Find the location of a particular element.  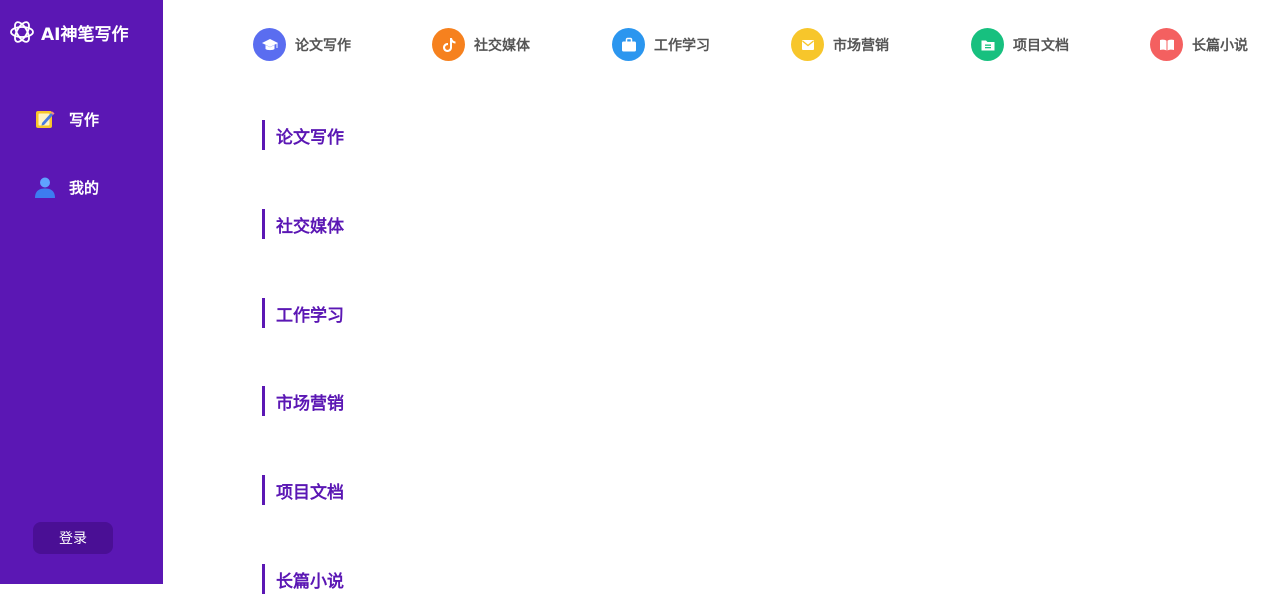

graduation-cap-icon is located at coordinates (269, 44).